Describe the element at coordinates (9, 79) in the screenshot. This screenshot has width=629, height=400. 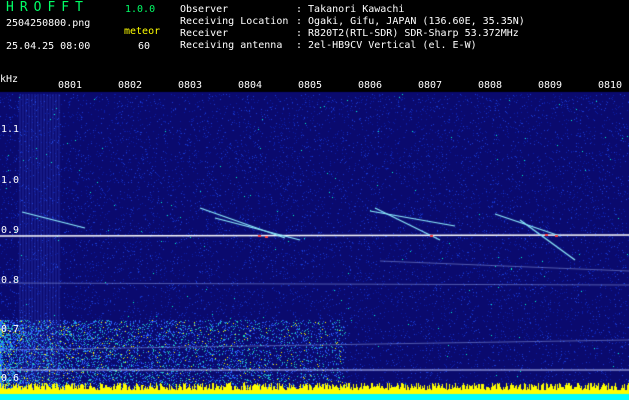
I see `y-axis-unit: kHz` at that location.